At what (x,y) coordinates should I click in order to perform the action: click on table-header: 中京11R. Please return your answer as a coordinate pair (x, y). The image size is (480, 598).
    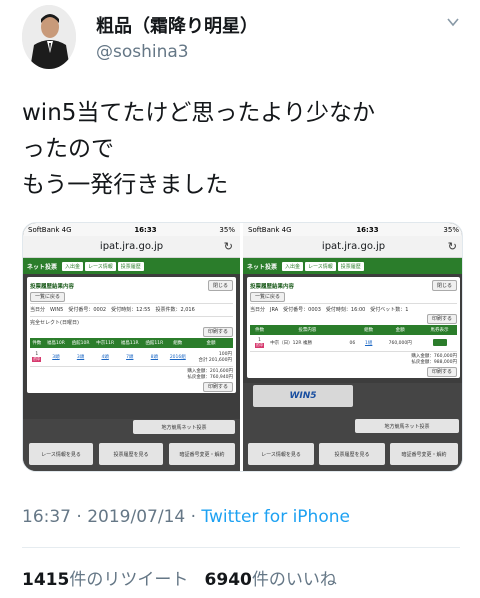
    Looking at the image, I should click on (105, 343).